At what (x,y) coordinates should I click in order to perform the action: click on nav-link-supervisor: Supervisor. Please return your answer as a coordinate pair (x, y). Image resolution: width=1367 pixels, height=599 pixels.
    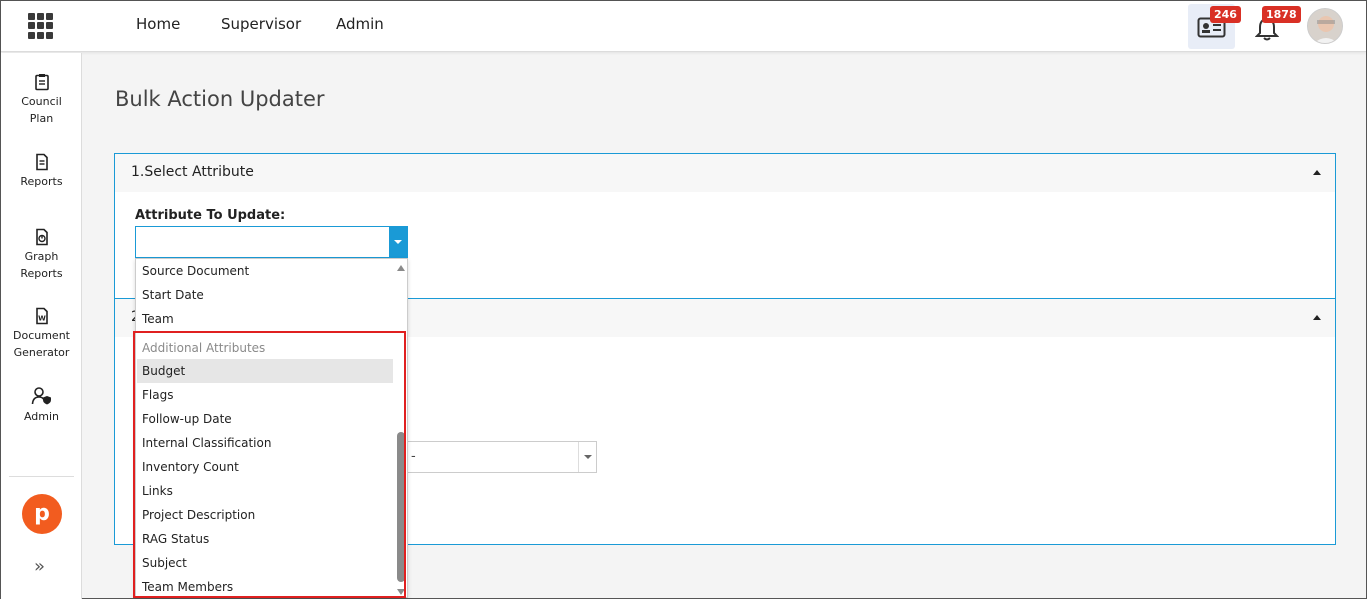
    Looking at the image, I should click on (261, 24).